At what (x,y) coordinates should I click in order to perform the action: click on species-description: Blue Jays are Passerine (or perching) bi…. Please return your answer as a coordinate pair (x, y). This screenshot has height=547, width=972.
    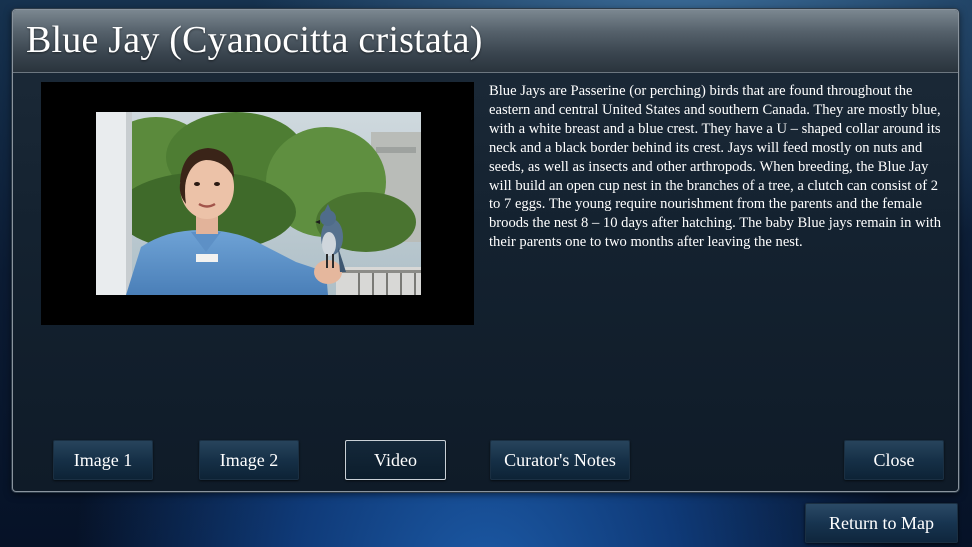
    Looking at the image, I should click on (715, 167).